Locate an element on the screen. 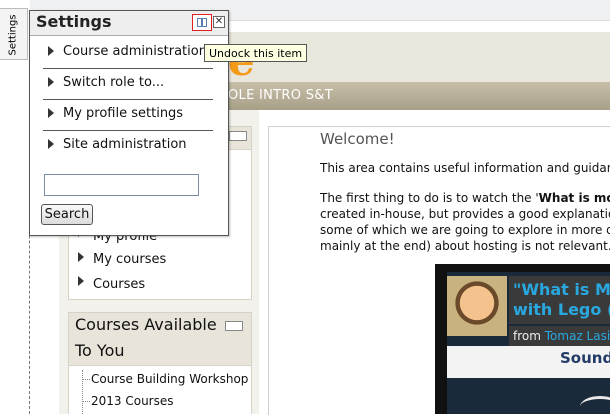  settings-item-course-administration: Course administration is located at coordinates (129, 53).